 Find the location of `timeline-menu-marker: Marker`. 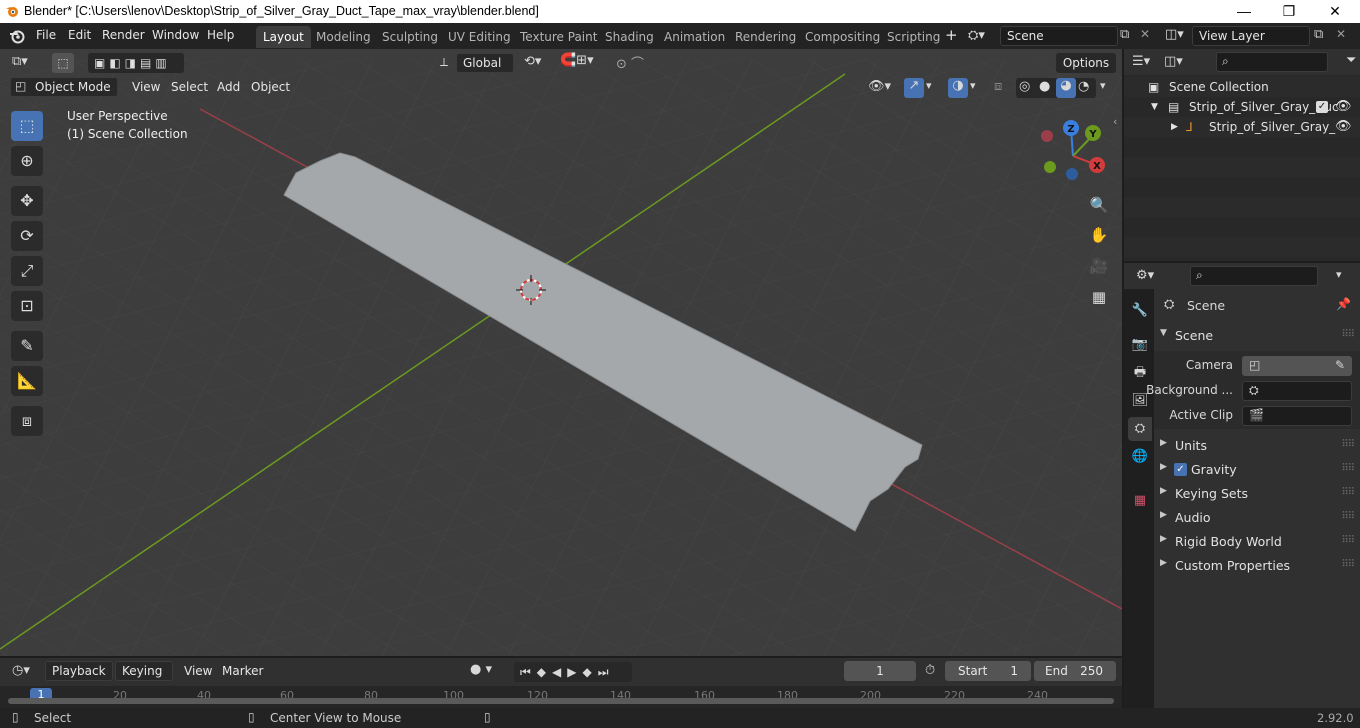

timeline-menu-marker: Marker is located at coordinates (242, 671).